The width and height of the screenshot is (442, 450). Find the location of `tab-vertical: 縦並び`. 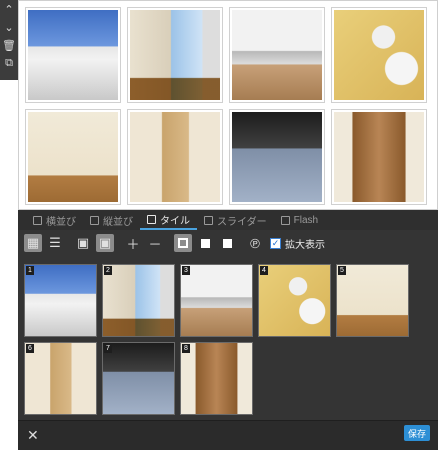

tab-vertical: 縦並び is located at coordinates (111, 220).